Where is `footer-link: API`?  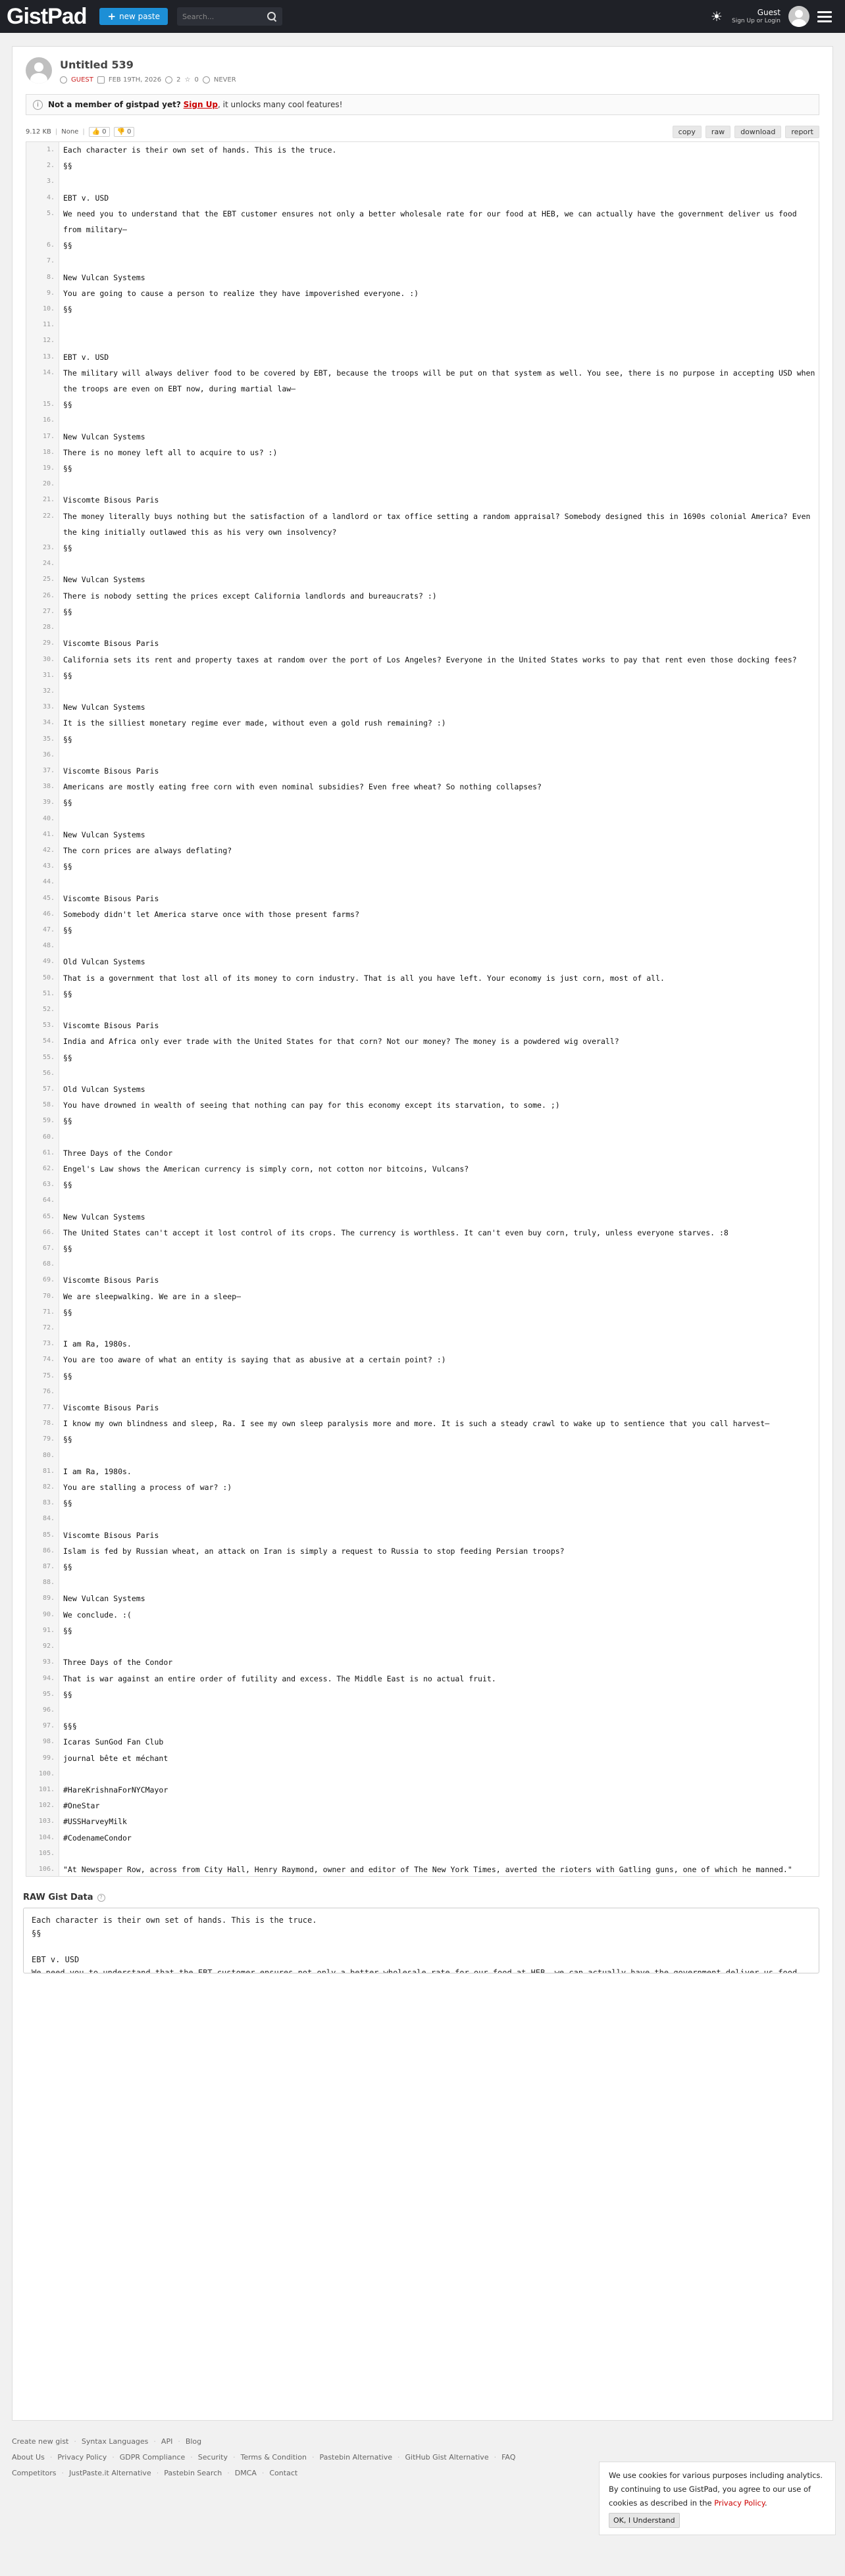 footer-link: API is located at coordinates (166, 2442).